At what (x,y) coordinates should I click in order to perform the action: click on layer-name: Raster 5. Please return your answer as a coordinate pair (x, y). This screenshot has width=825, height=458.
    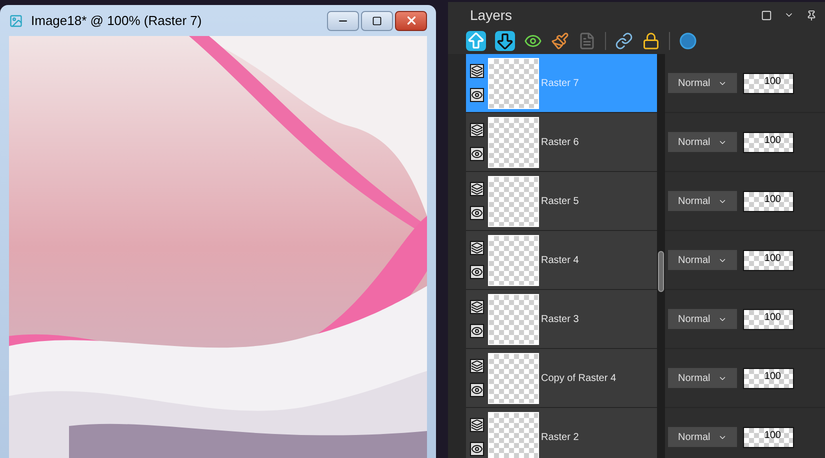
    Looking at the image, I should click on (560, 201).